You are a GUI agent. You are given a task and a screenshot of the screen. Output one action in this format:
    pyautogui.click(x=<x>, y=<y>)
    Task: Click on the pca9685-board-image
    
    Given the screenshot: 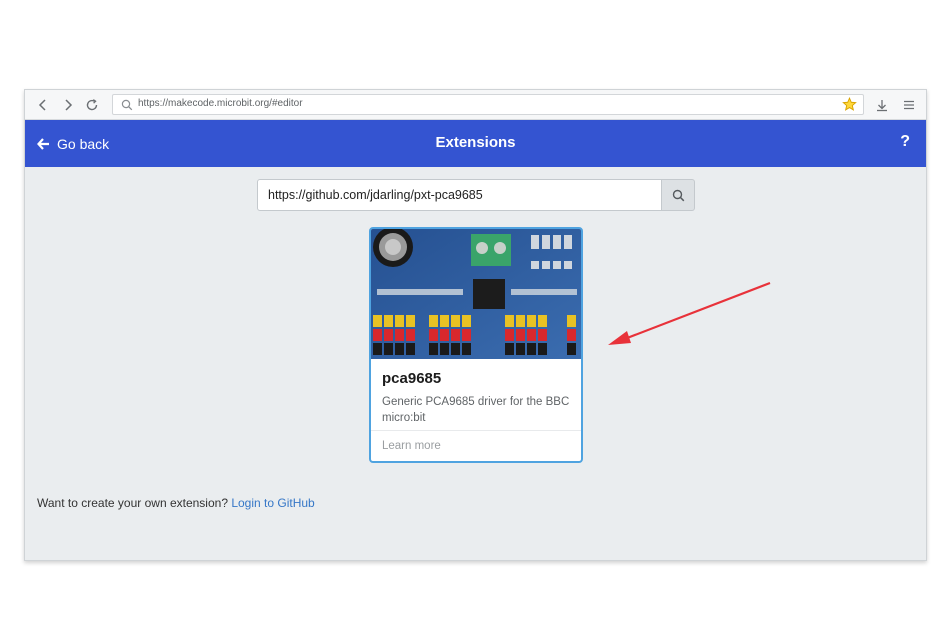 What is the action you would take?
    pyautogui.click(x=476, y=294)
    